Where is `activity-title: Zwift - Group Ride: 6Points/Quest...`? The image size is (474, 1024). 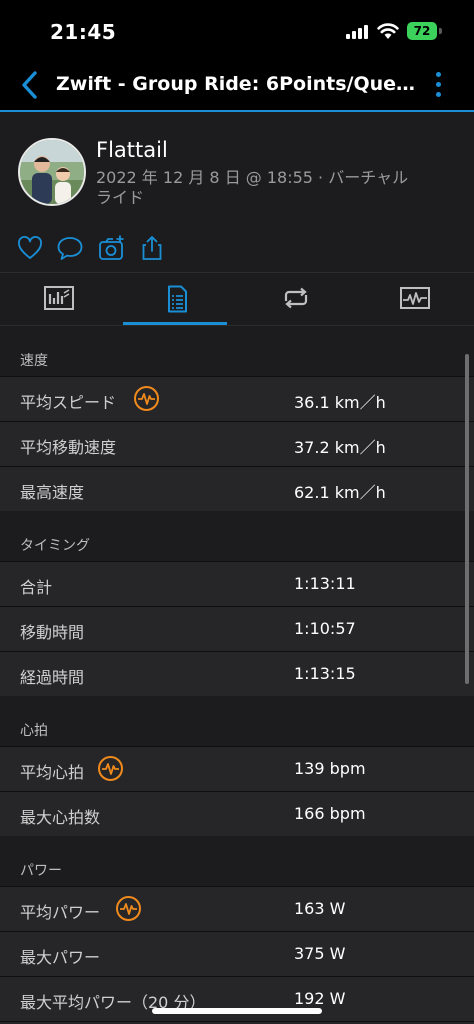
activity-title: Zwift - Group Ride: 6Points/Quest... is located at coordinates (237, 84).